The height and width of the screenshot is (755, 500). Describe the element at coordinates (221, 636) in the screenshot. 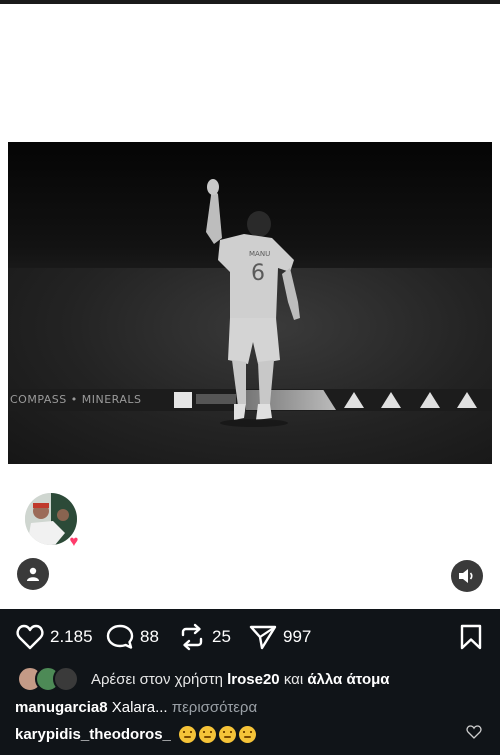

I see `reposts-count: 25` at that location.